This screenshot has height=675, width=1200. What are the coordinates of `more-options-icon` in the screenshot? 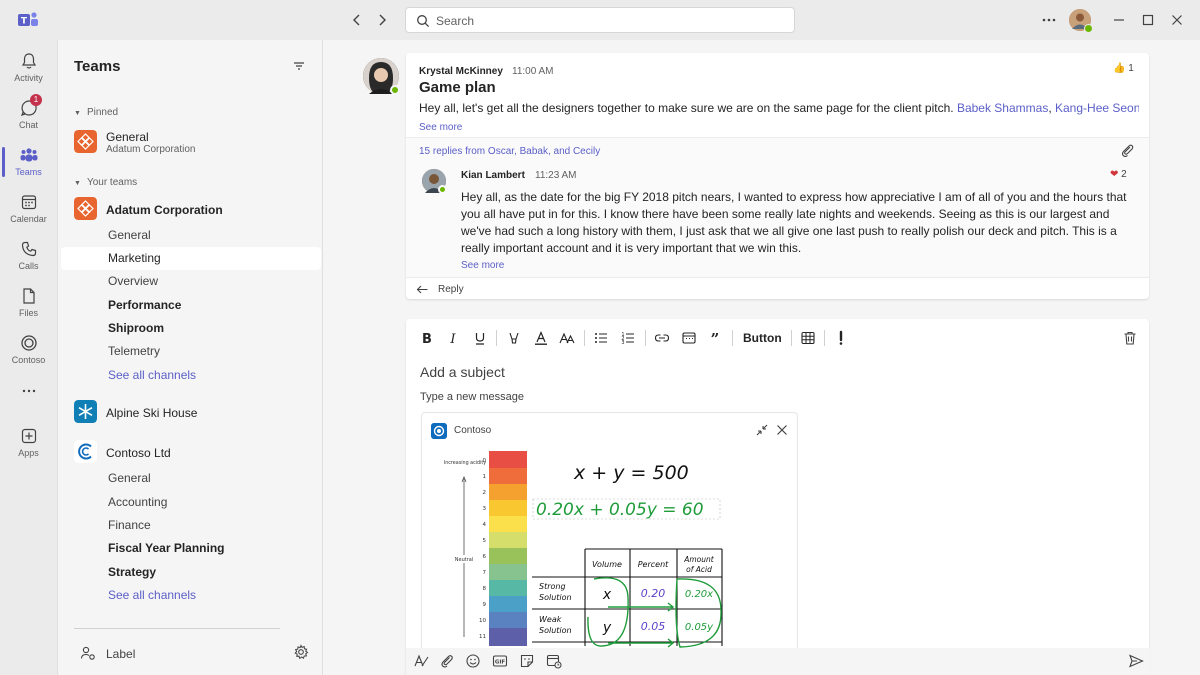 It's located at (1049, 20).